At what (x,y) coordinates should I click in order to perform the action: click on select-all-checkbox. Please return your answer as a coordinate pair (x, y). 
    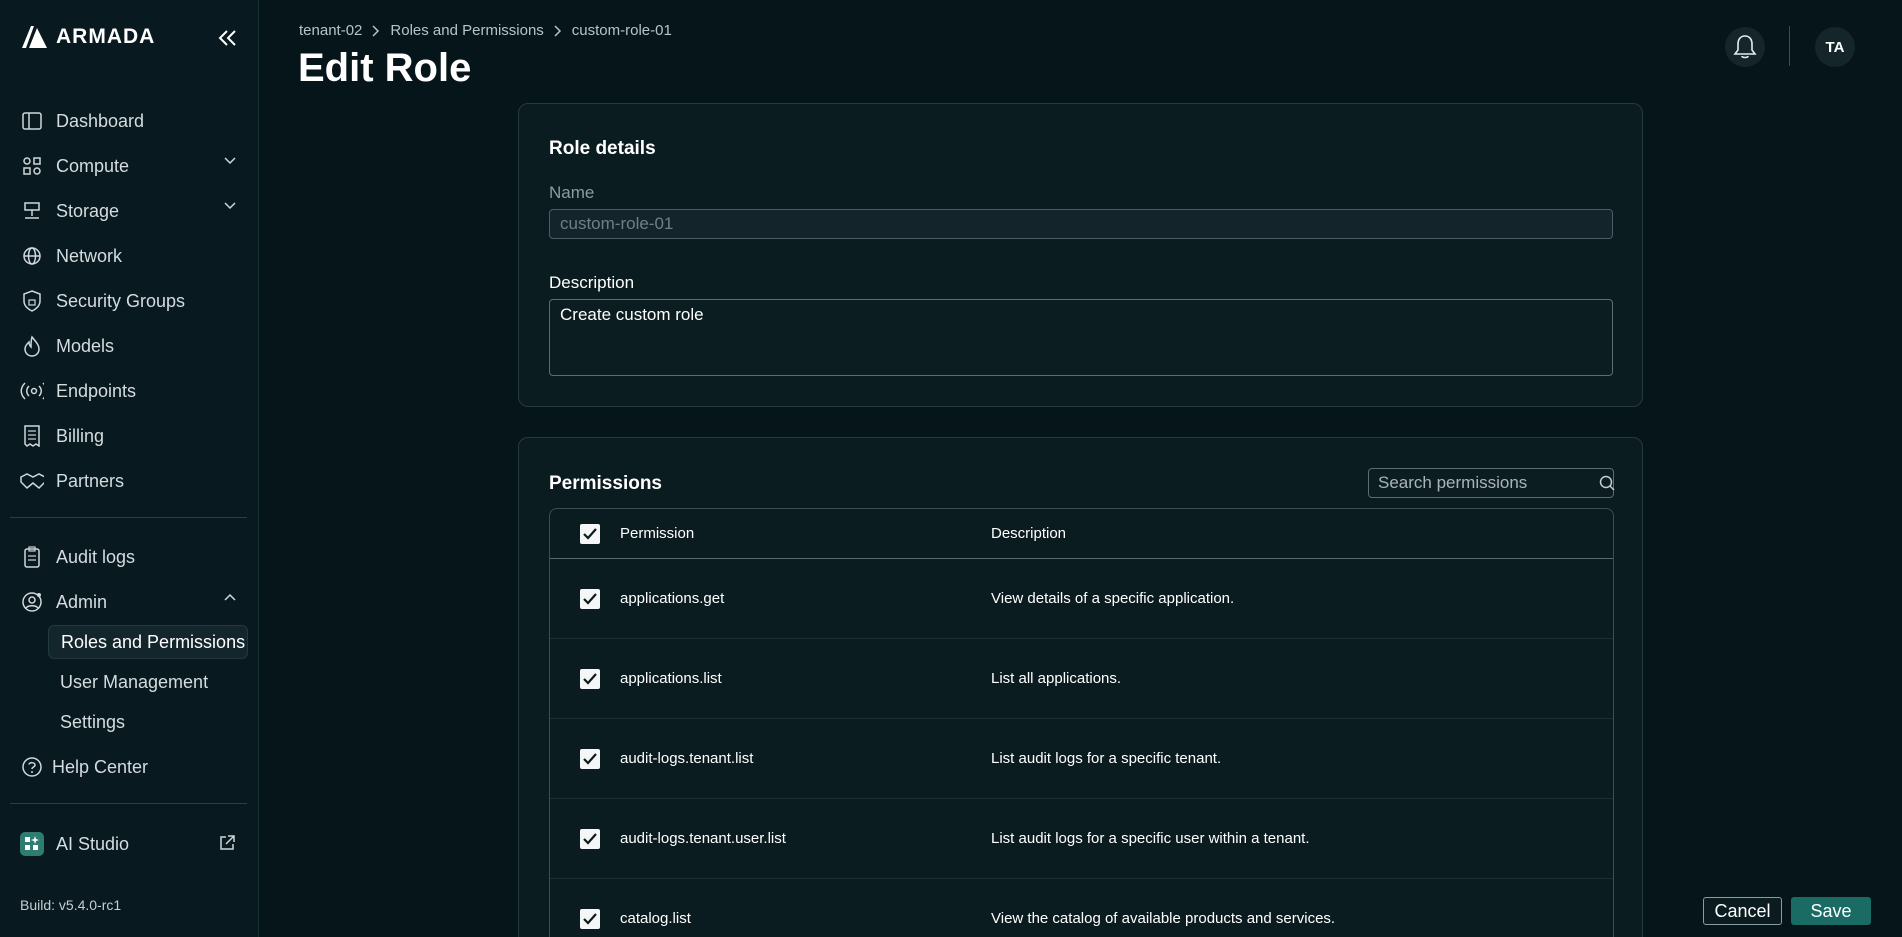
    Looking at the image, I should click on (590, 533).